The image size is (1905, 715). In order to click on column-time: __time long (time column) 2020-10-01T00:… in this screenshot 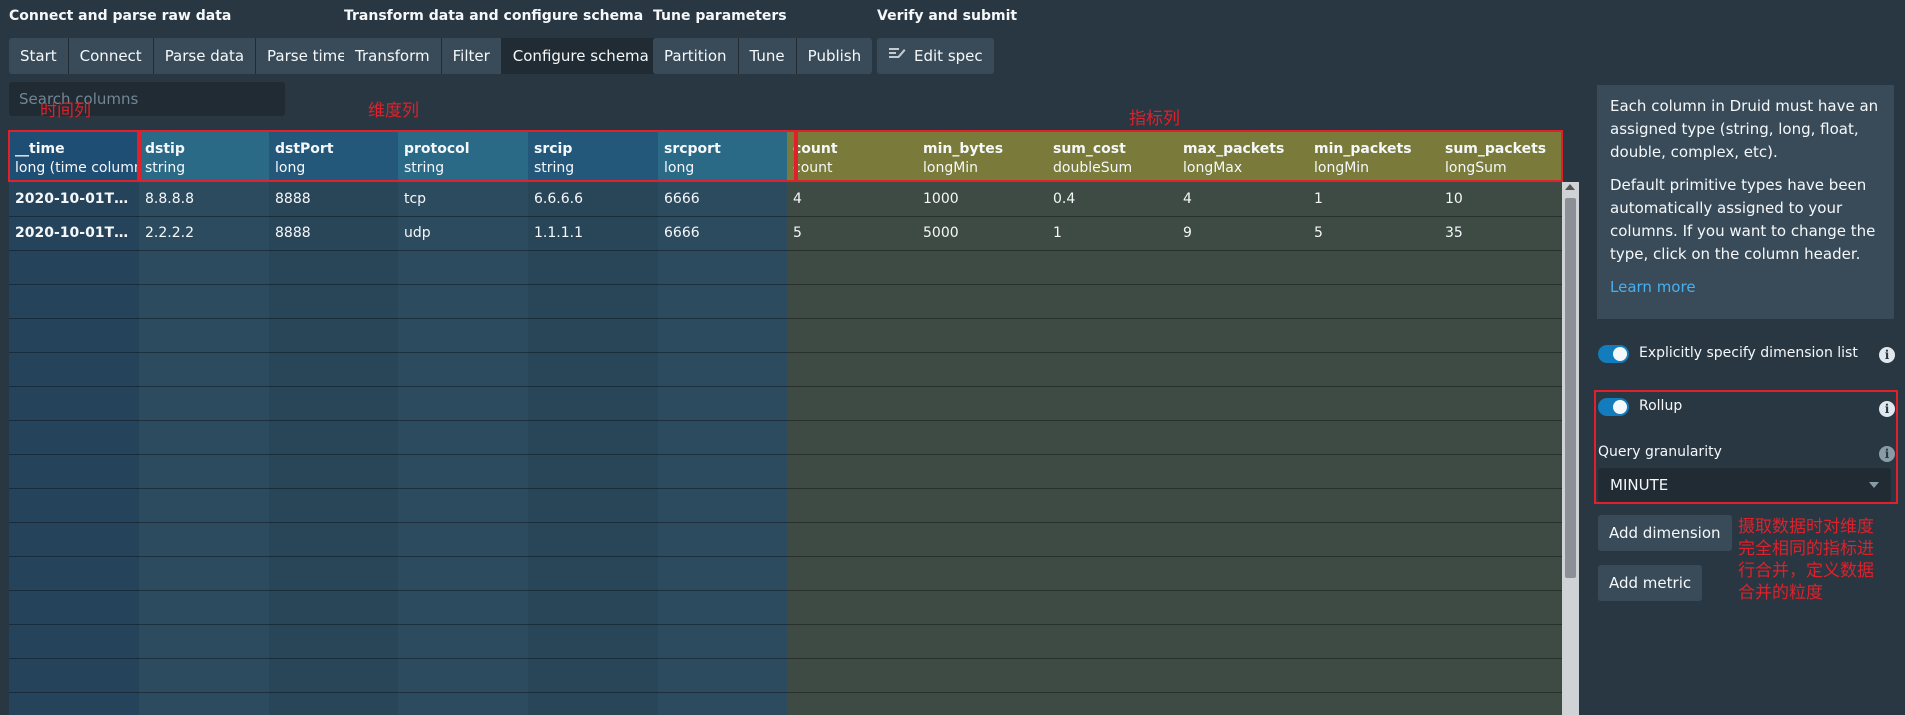, I will do `click(74, 423)`.